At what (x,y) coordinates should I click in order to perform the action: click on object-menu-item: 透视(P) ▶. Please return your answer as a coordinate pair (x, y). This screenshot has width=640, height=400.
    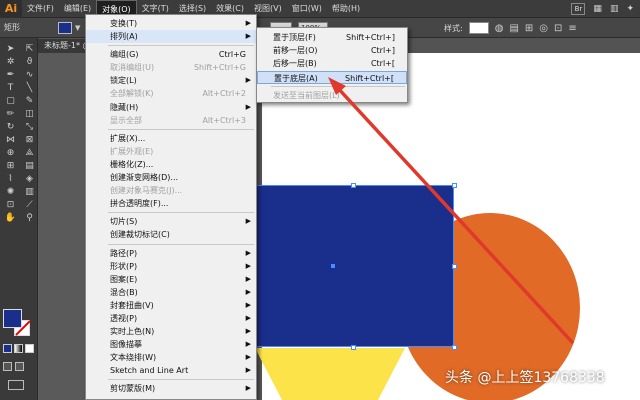
    Looking at the image, I should click on (171, 318).